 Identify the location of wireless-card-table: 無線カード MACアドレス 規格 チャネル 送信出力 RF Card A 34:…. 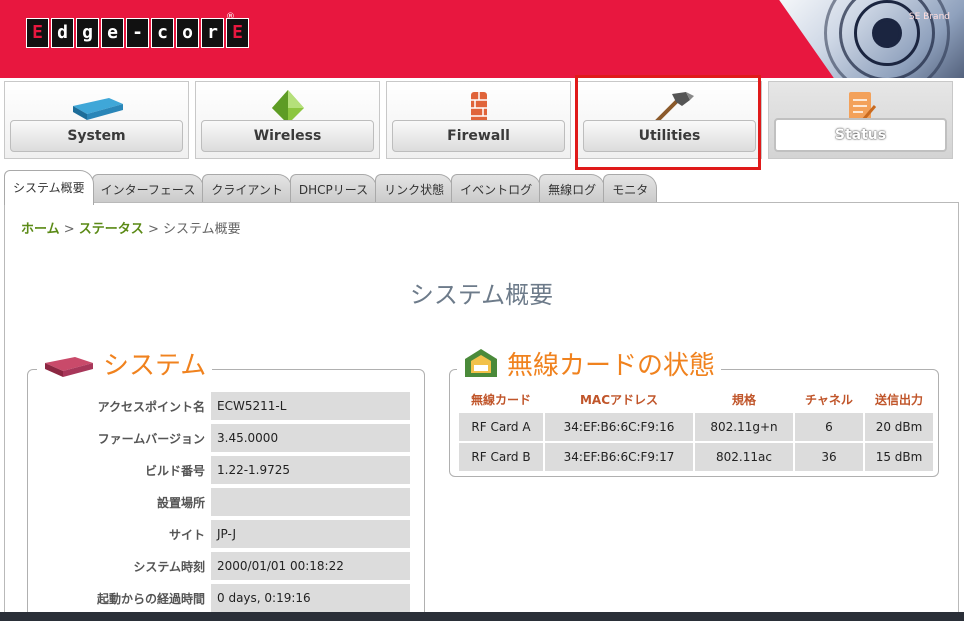
(696, 429).